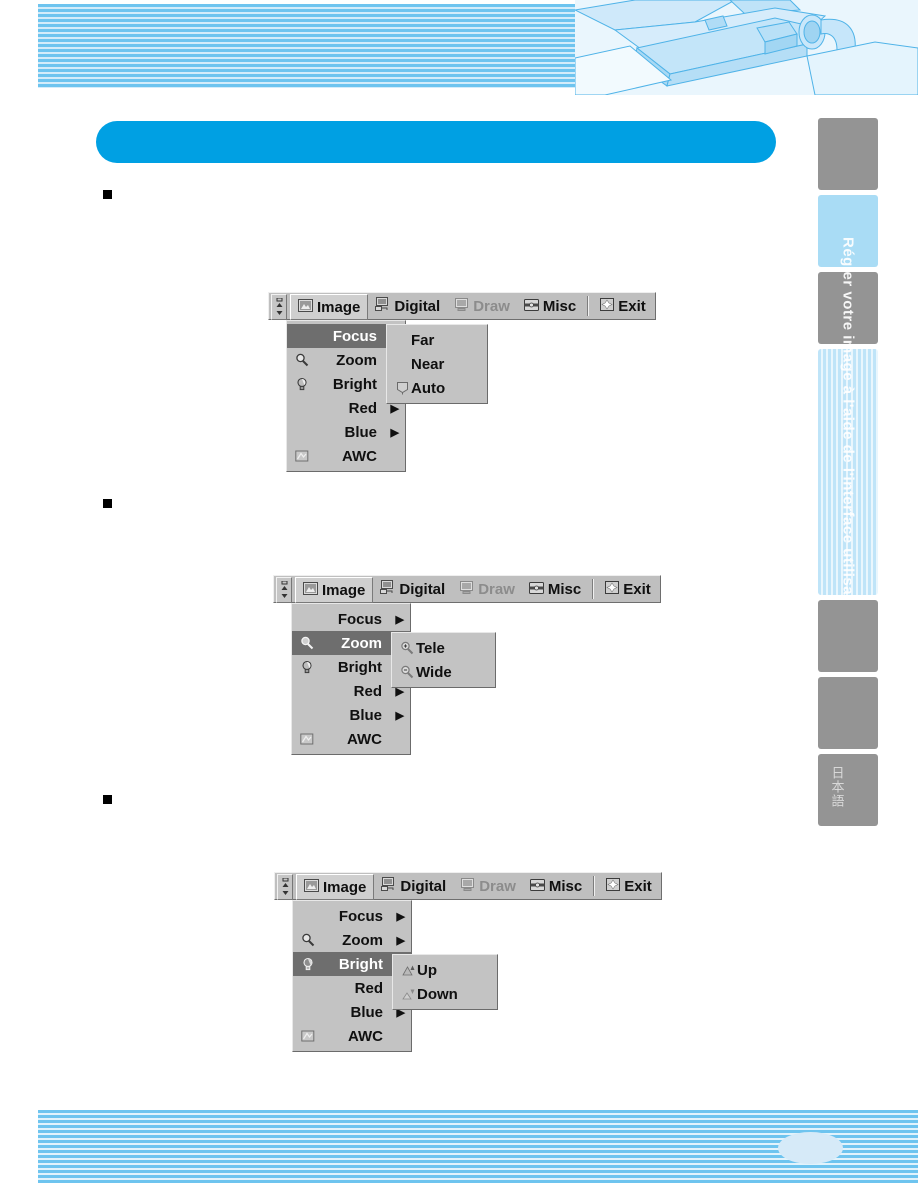 This screenshot has width=918, height=1188. I want to click on submenu-label-far: Far, so click(423, 340).